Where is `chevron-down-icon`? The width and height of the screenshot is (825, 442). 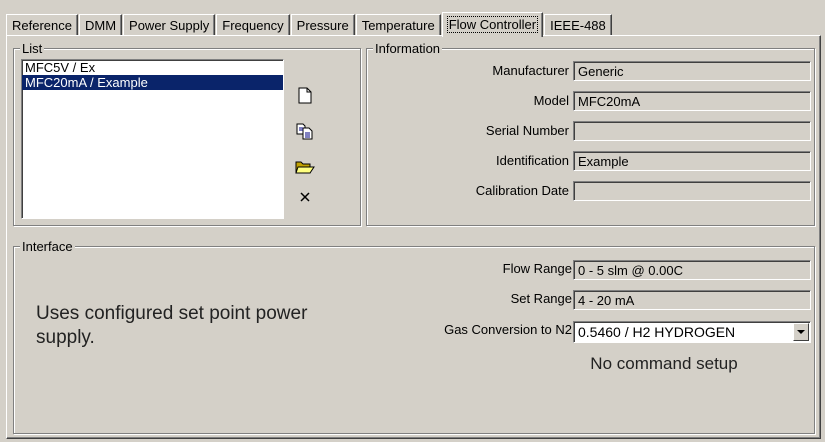 chevron-down-icon is located at coordinates (801, 331).